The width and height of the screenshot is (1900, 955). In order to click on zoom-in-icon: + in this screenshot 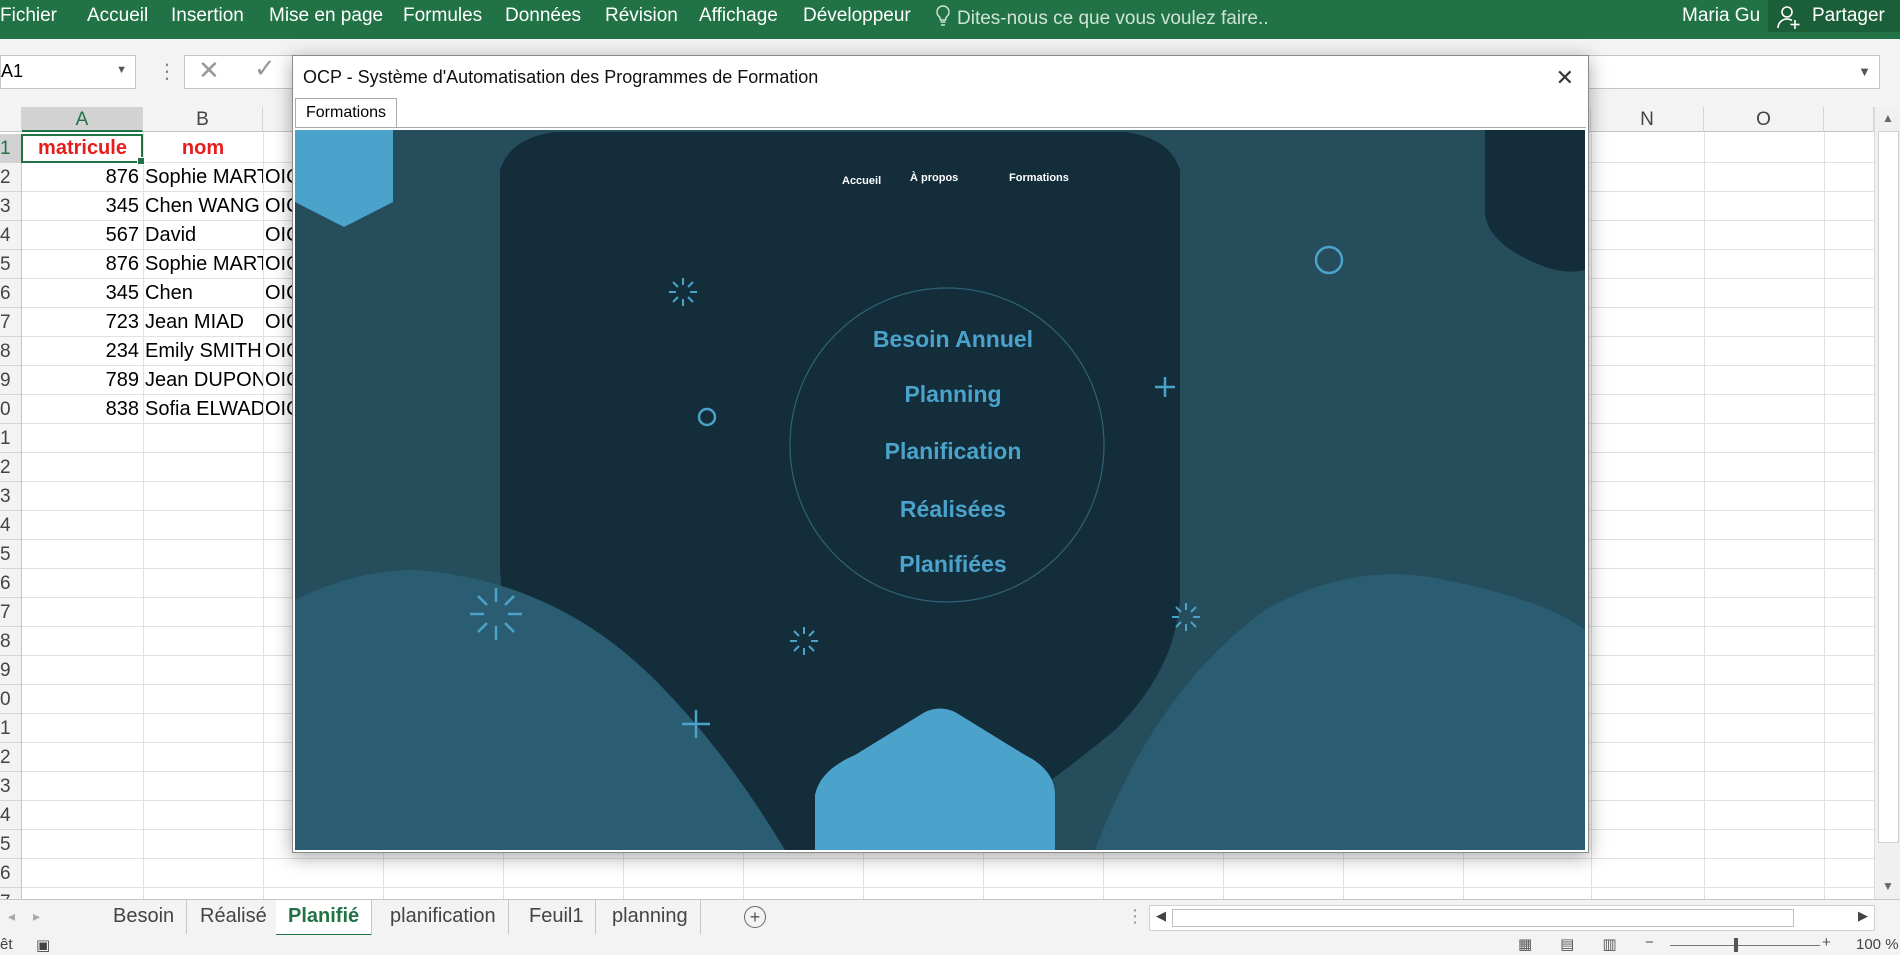, I will do `click(1826, 942)`.